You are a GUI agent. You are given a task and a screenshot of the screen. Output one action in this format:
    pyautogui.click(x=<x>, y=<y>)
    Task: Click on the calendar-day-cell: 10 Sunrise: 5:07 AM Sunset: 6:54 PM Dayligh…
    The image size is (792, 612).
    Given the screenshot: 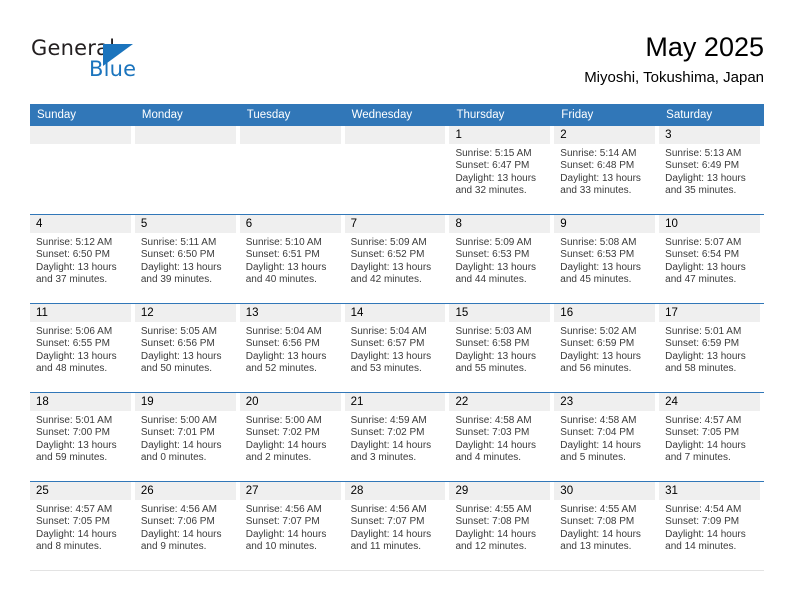 What is the action you would take?
    pyautogui.click(x=711, y=259)
    